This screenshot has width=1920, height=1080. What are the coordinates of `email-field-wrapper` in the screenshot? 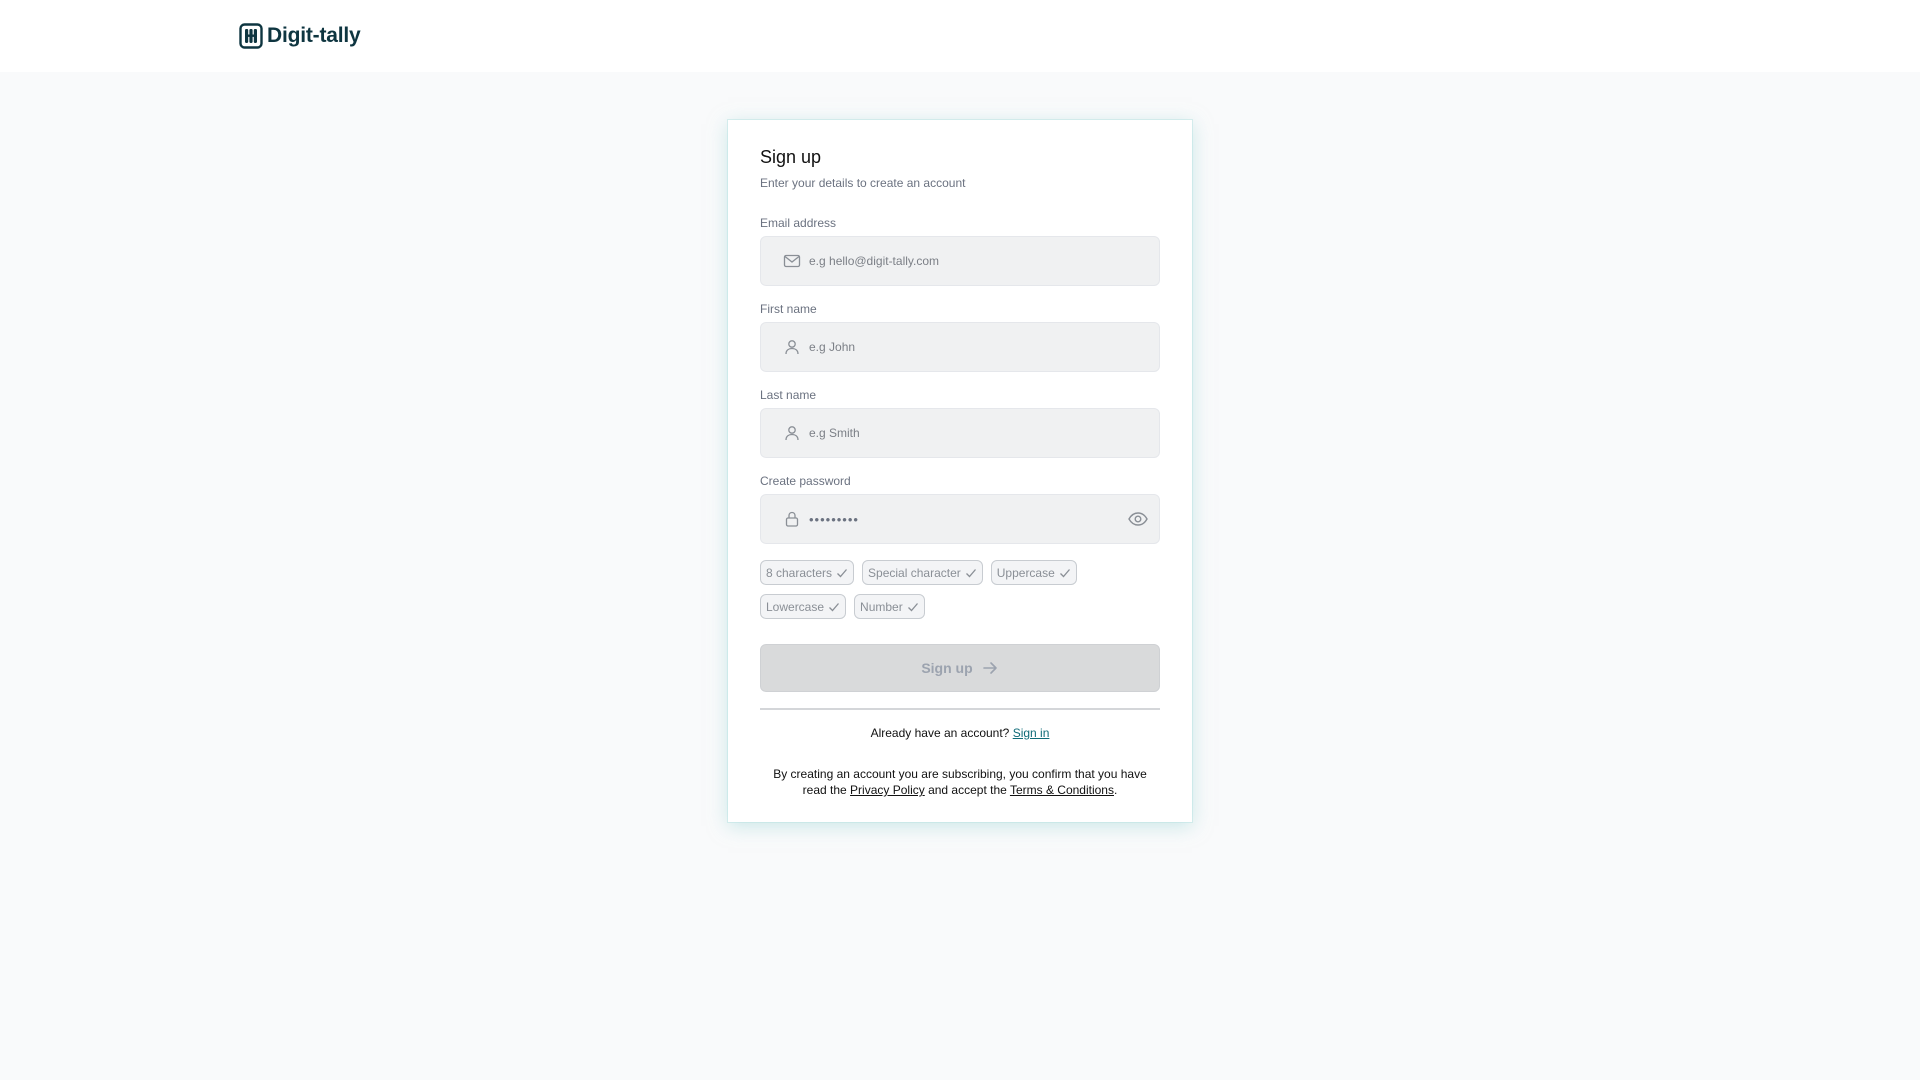 It's located at (960, 261).